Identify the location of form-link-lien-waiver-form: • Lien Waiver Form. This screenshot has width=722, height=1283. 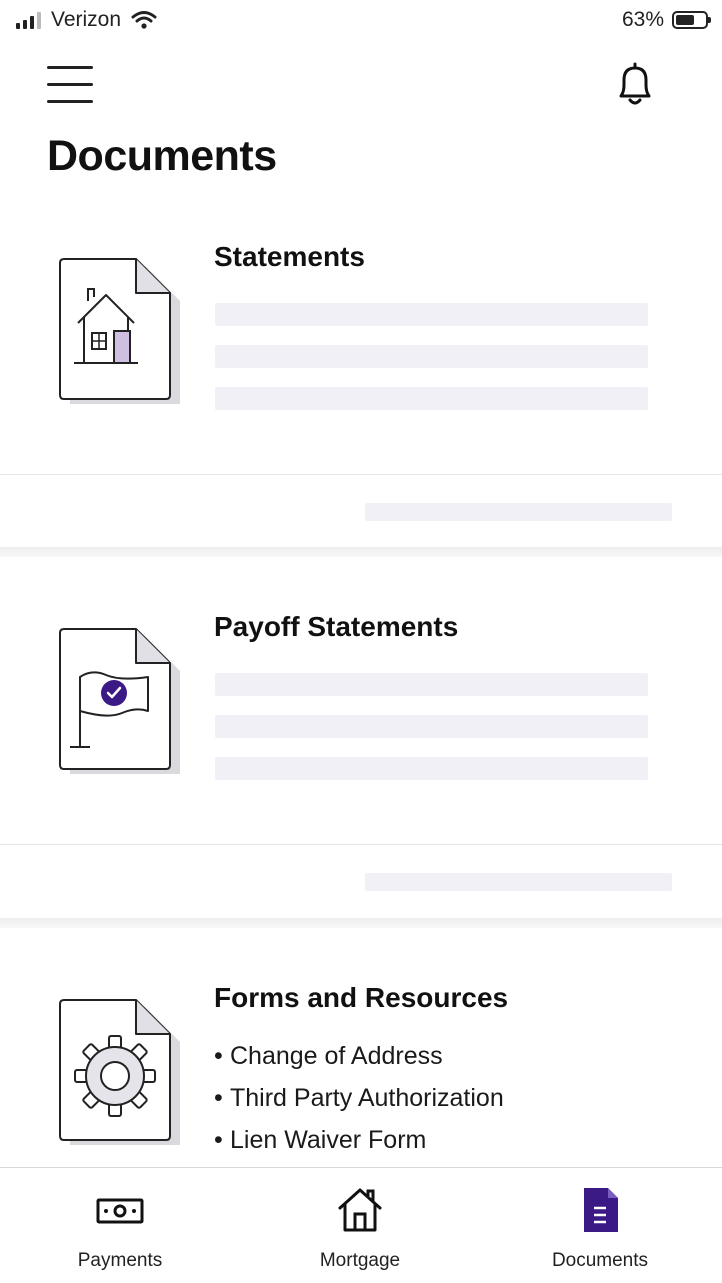
(359, 1143).